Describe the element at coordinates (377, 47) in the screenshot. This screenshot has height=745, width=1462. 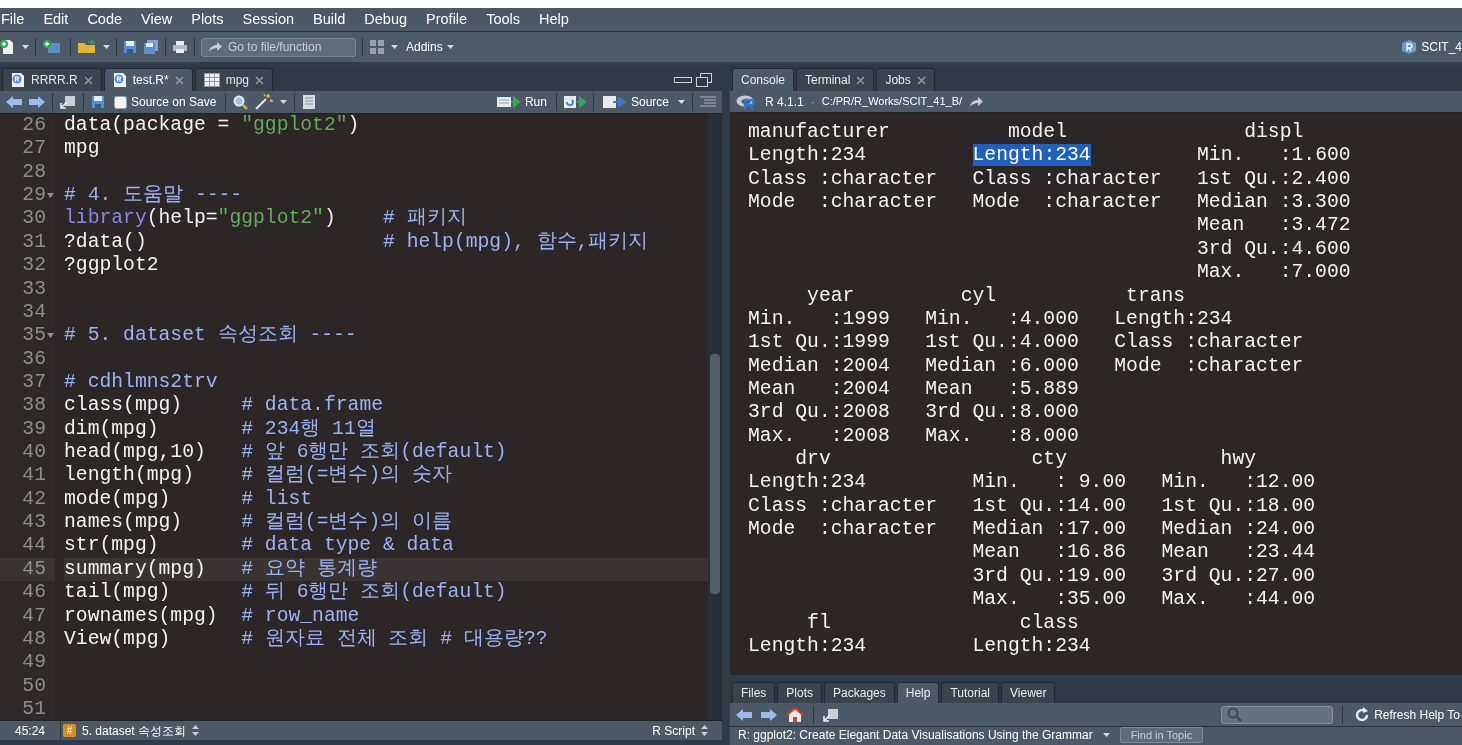
I see `grid-icon` at that location.